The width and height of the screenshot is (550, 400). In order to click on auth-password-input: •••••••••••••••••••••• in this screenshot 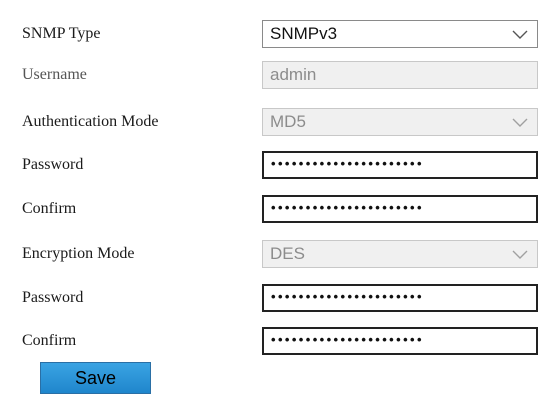, I will do `click(400, 165)`.